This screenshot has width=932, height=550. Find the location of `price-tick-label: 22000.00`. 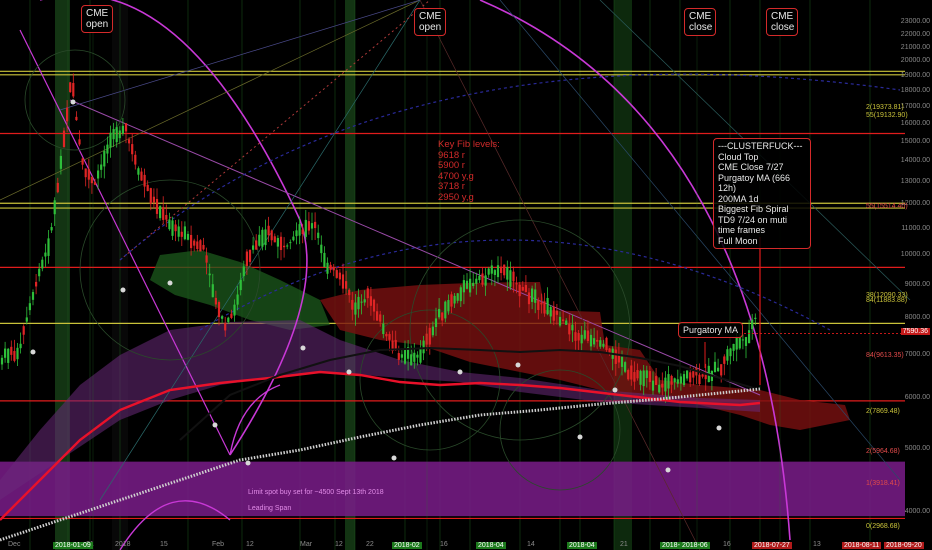

price-tick-label: 22000.00 is located at coordinates (915, 34).